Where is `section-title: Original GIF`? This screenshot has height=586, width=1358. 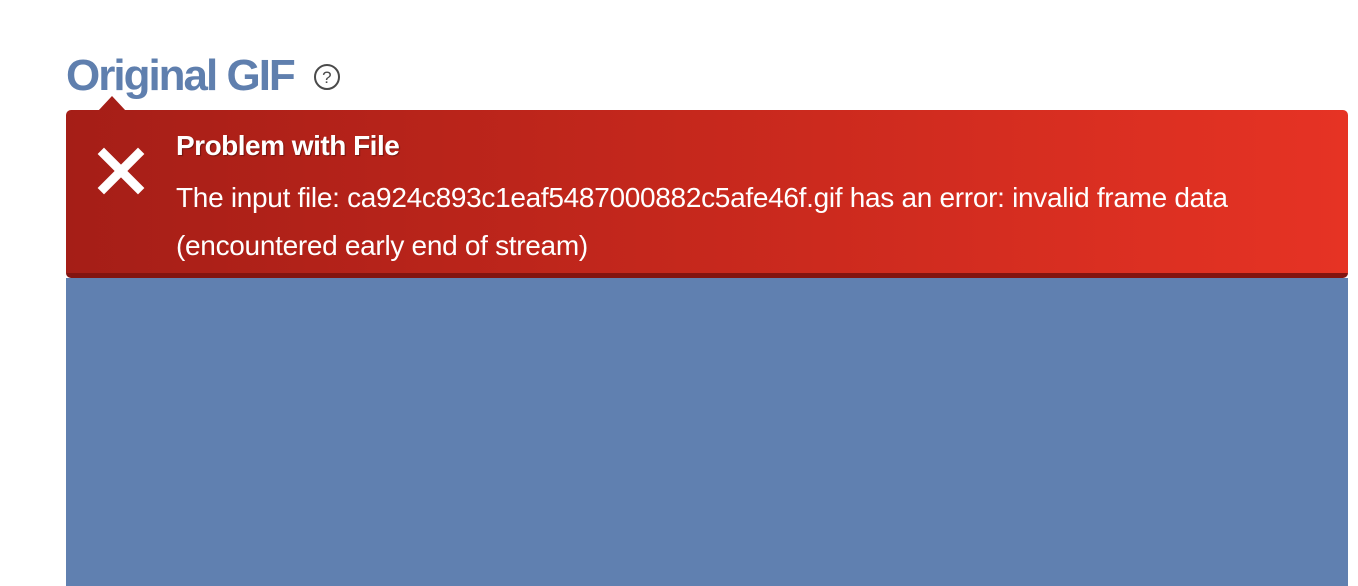 section-title: Original GIF is located at coordinates (181, 75).